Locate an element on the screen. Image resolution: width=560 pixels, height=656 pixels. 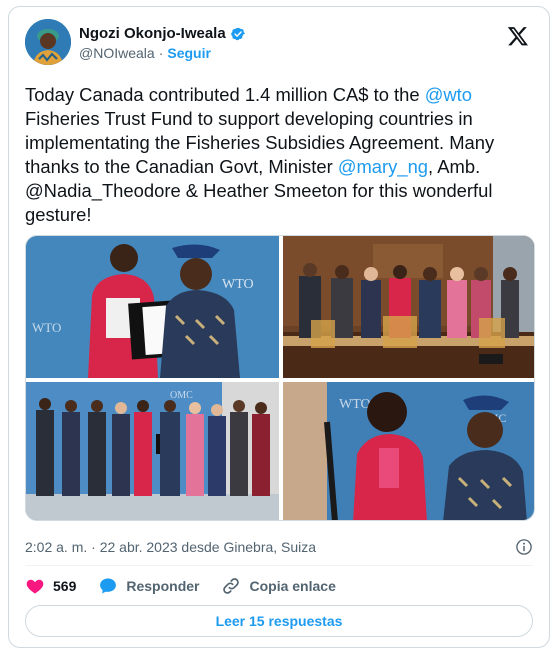
action-bar: 569 Responder Copia enlace is located at coordinates (191, 586).